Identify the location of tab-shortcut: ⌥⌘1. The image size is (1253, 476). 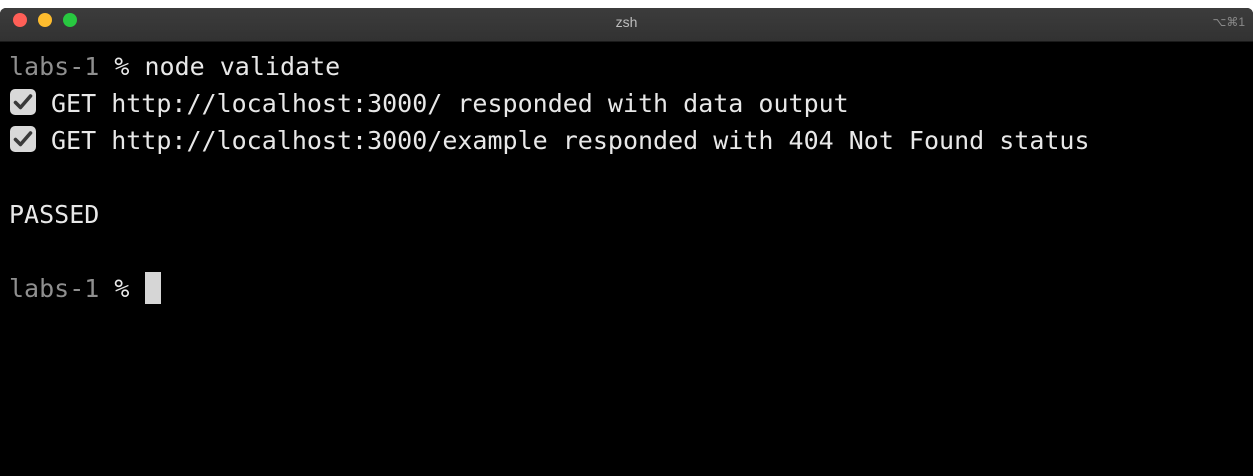
(1228, 22).